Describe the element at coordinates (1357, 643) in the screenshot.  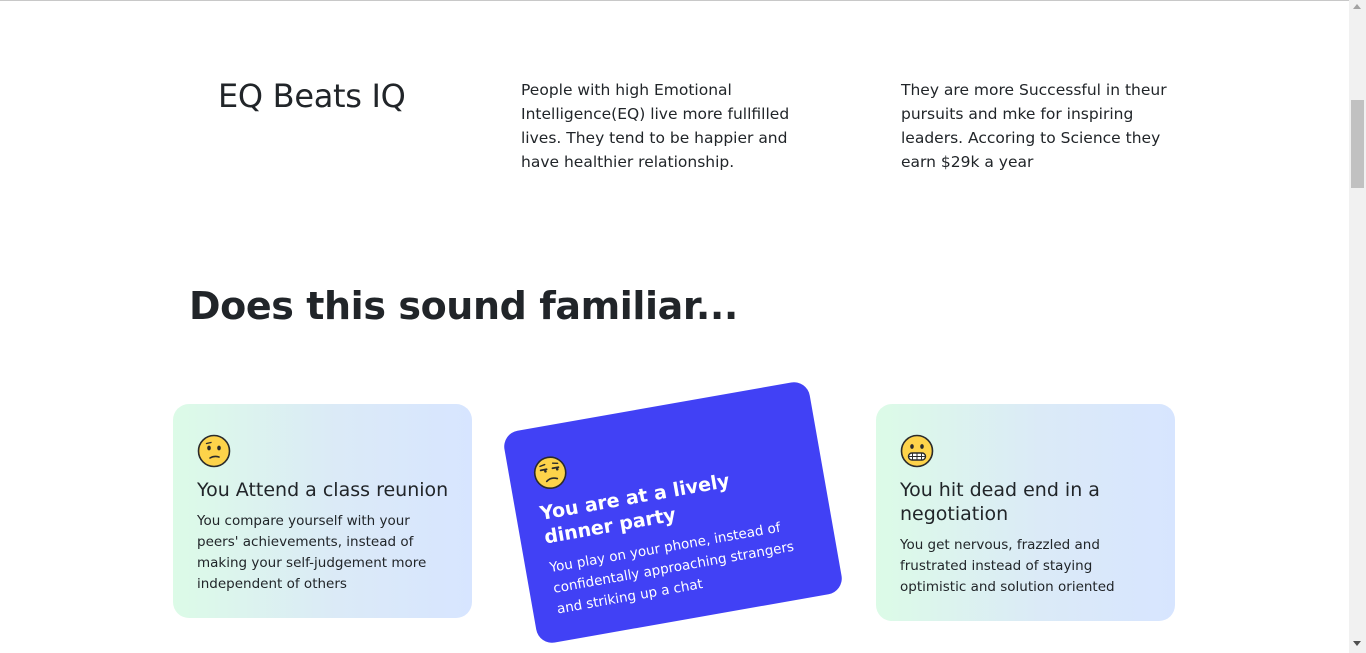
I see `scroll-down-arrow-icon` at that location.